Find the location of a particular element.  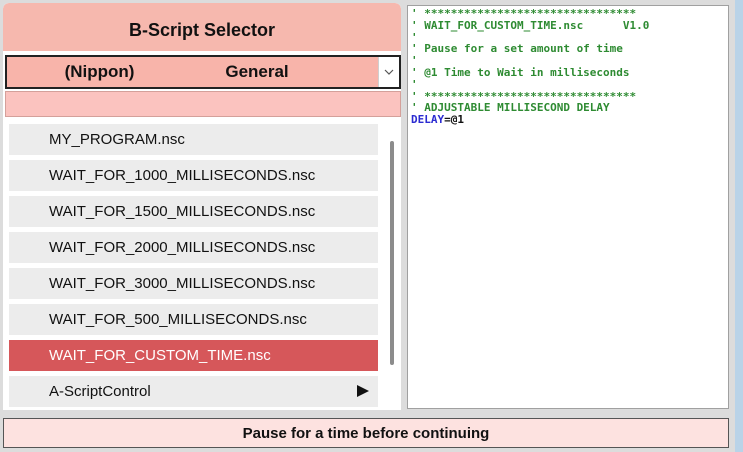

list-item-my-program: MY_PROGRAM.nsc is located at coordinates (193, 139).